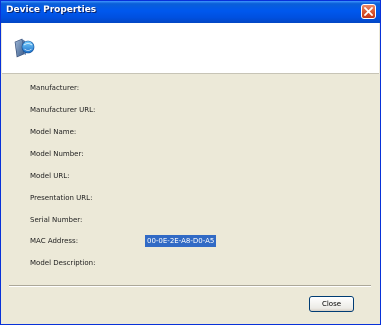 This screenshot has width=381, height=325. Describe the element at coordinates (55, 88) in the screenshot. I see `property-label: Manufacturer:` at that location.